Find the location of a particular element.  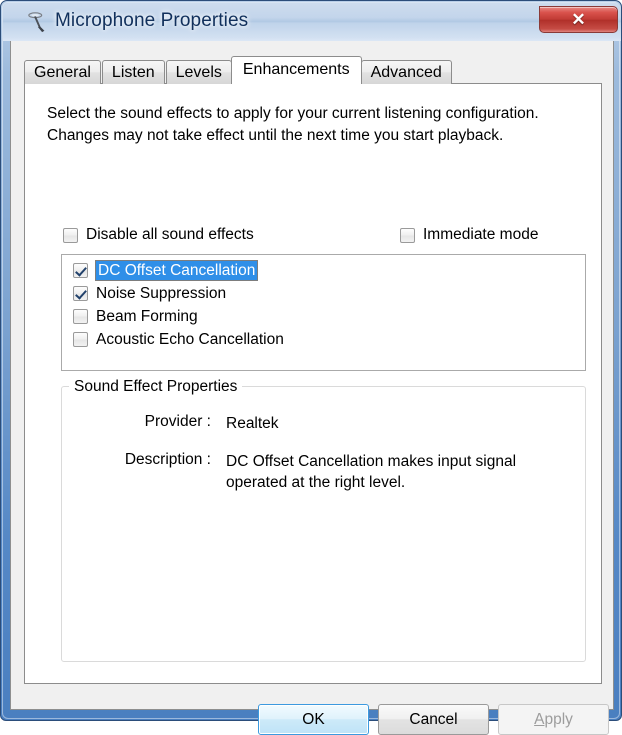

provider-value: Realtek is located at coordinates (252, 423).